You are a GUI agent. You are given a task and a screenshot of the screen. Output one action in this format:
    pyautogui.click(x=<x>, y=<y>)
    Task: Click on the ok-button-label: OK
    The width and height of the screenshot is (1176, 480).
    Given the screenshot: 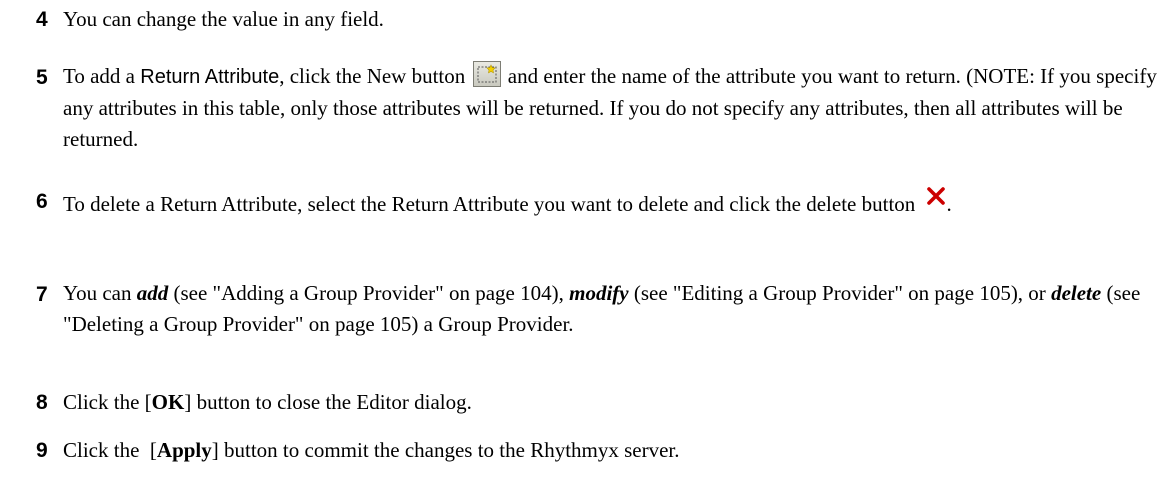 What is the action you would take?
    pyautogui.click(x=168, y=402)
    